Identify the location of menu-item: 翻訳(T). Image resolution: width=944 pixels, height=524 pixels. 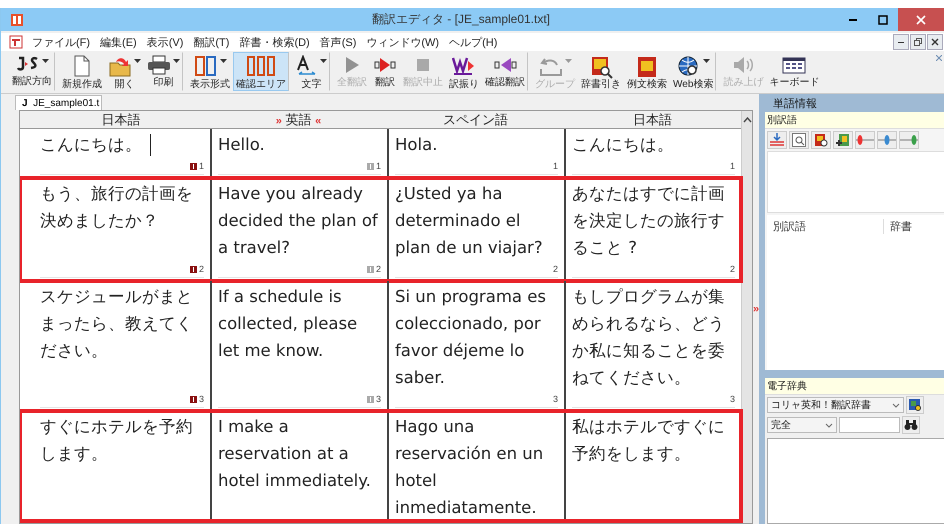
(211, 42).